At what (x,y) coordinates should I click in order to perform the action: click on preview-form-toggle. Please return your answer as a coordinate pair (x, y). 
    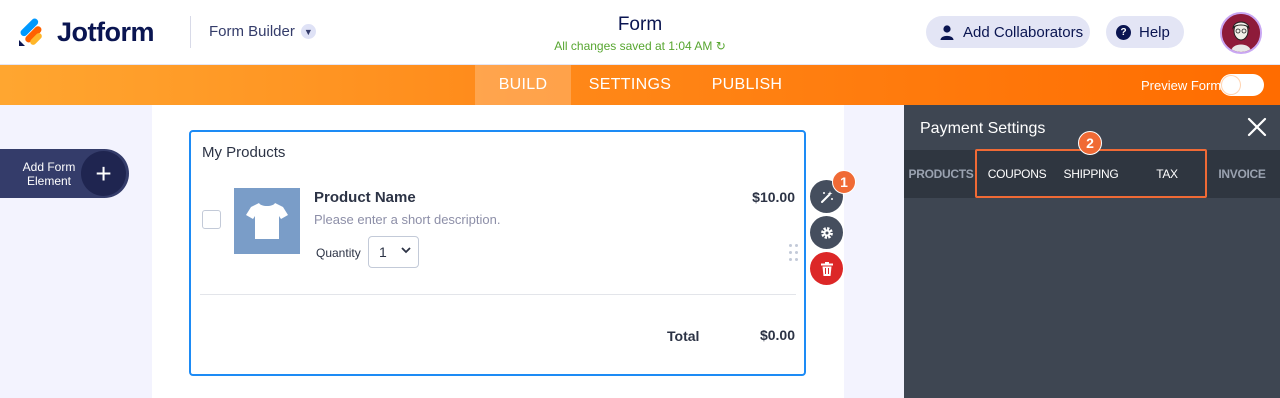
    Looking at the image, I should click on (1242, 85).